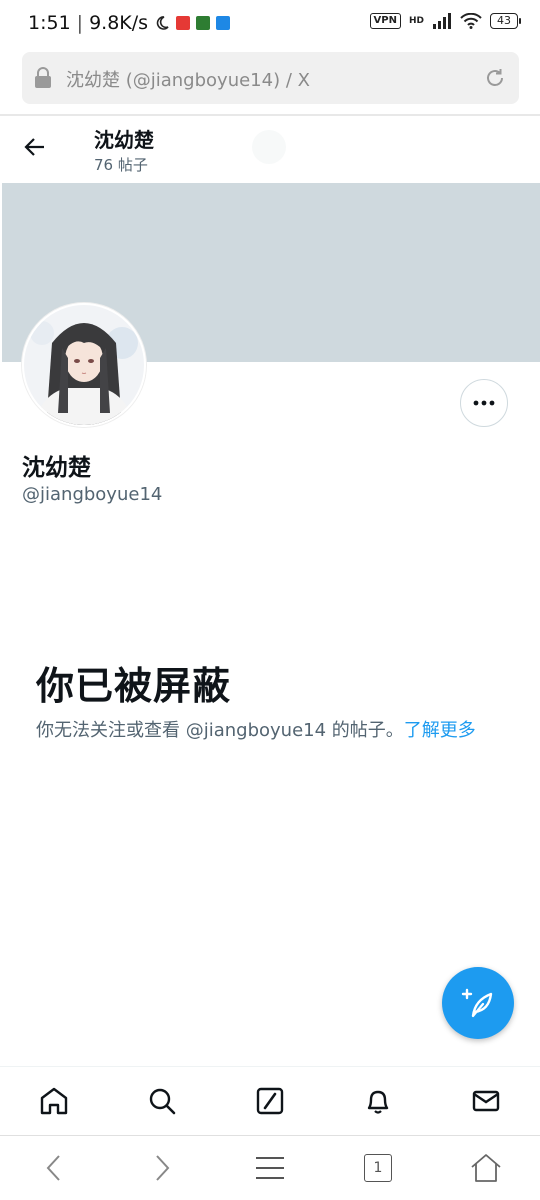 This screenshot has width=540, height=1200. I want to click on compose-post-button, so click(478, 1003).